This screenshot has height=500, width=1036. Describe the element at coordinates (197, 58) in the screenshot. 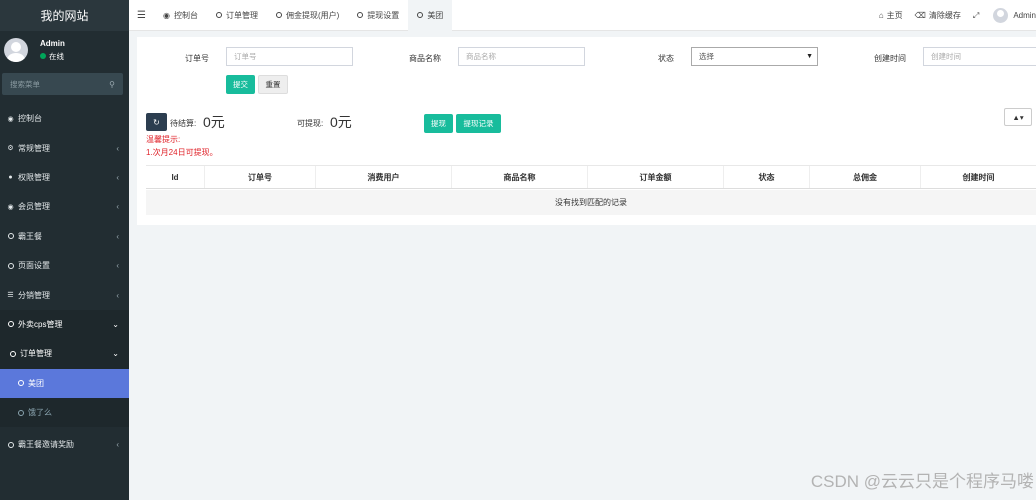

I see `order-no-label: 订单号` at that location.